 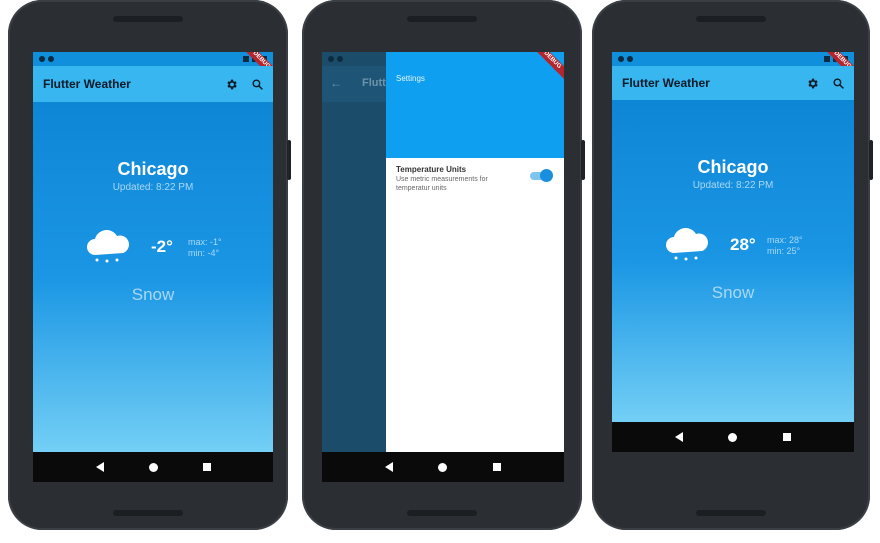 What do you see at coordinates (784, 251) in the screenshot?
I see `min-temp: min: 25°` at bounding box center [784, 251].